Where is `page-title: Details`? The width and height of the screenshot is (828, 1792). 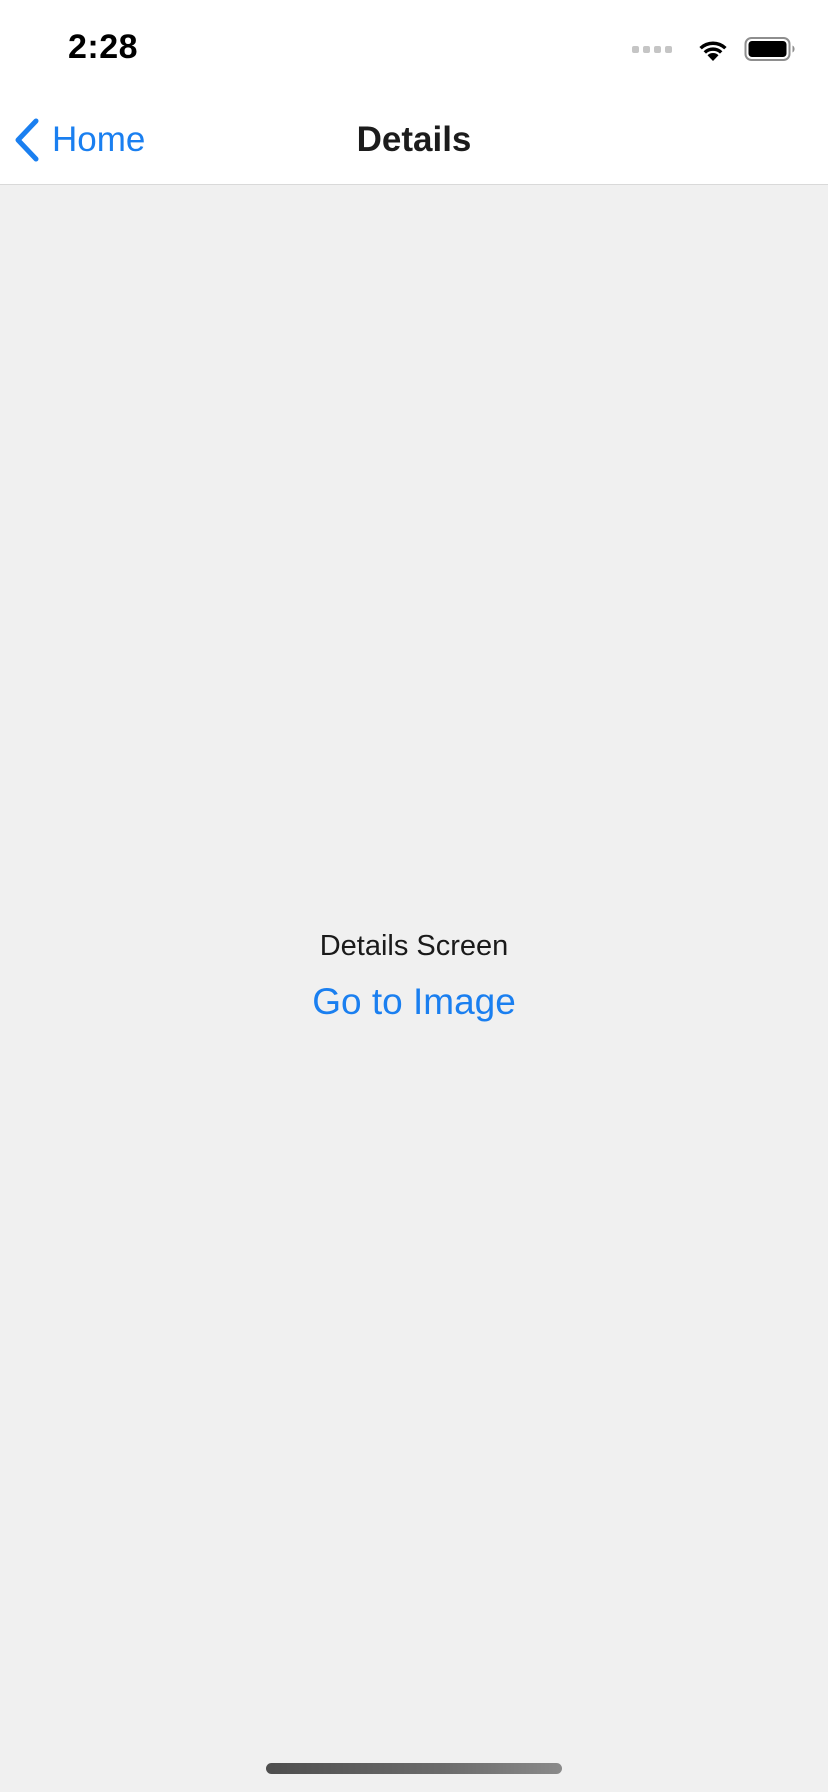
page-title: Details is located at coordinates (414, 139).